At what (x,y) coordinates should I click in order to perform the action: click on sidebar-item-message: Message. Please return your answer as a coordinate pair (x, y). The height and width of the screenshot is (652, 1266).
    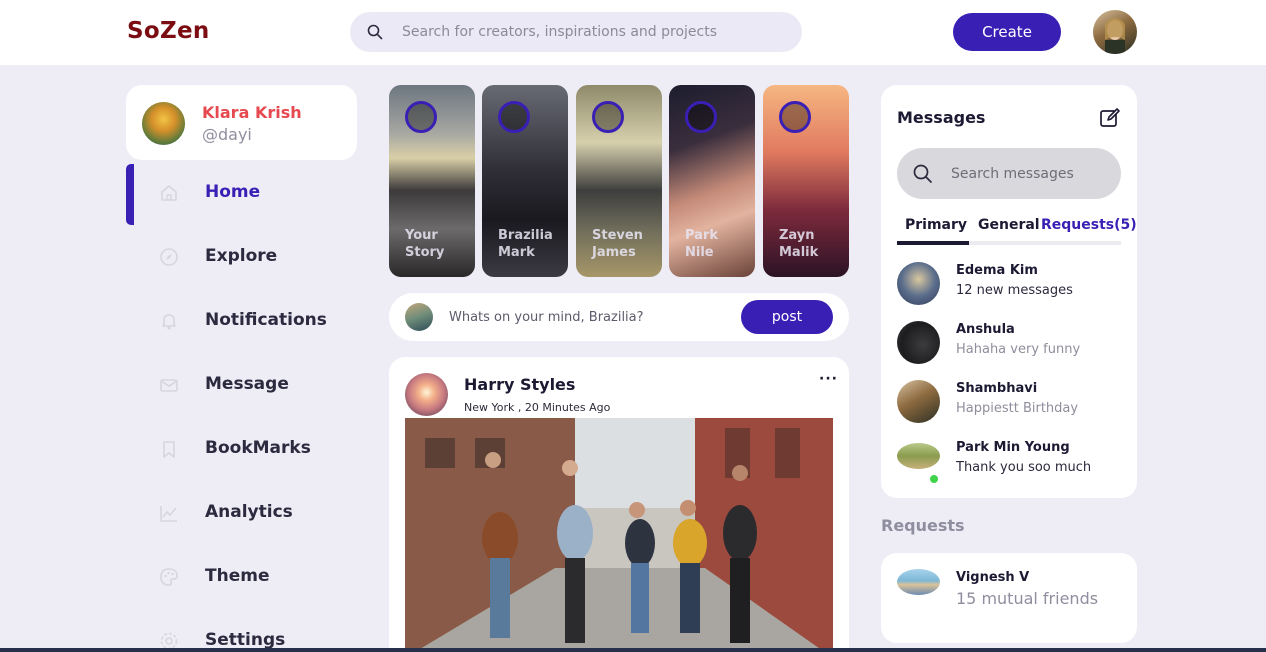
    Looking at the image, I should click on (241, 385).